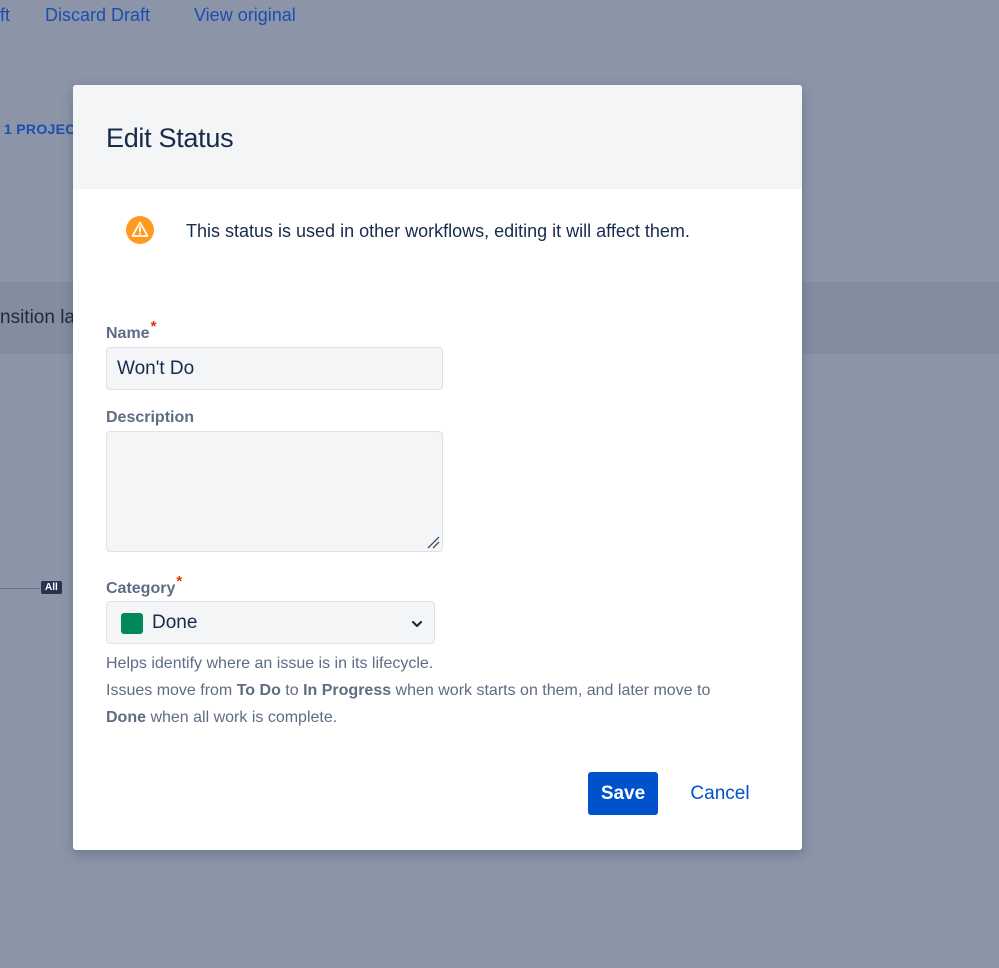 The image size is (999, 968). Describe the element at coordinates (274, 491) in the screenshot. I see `description-textarea` at that location.